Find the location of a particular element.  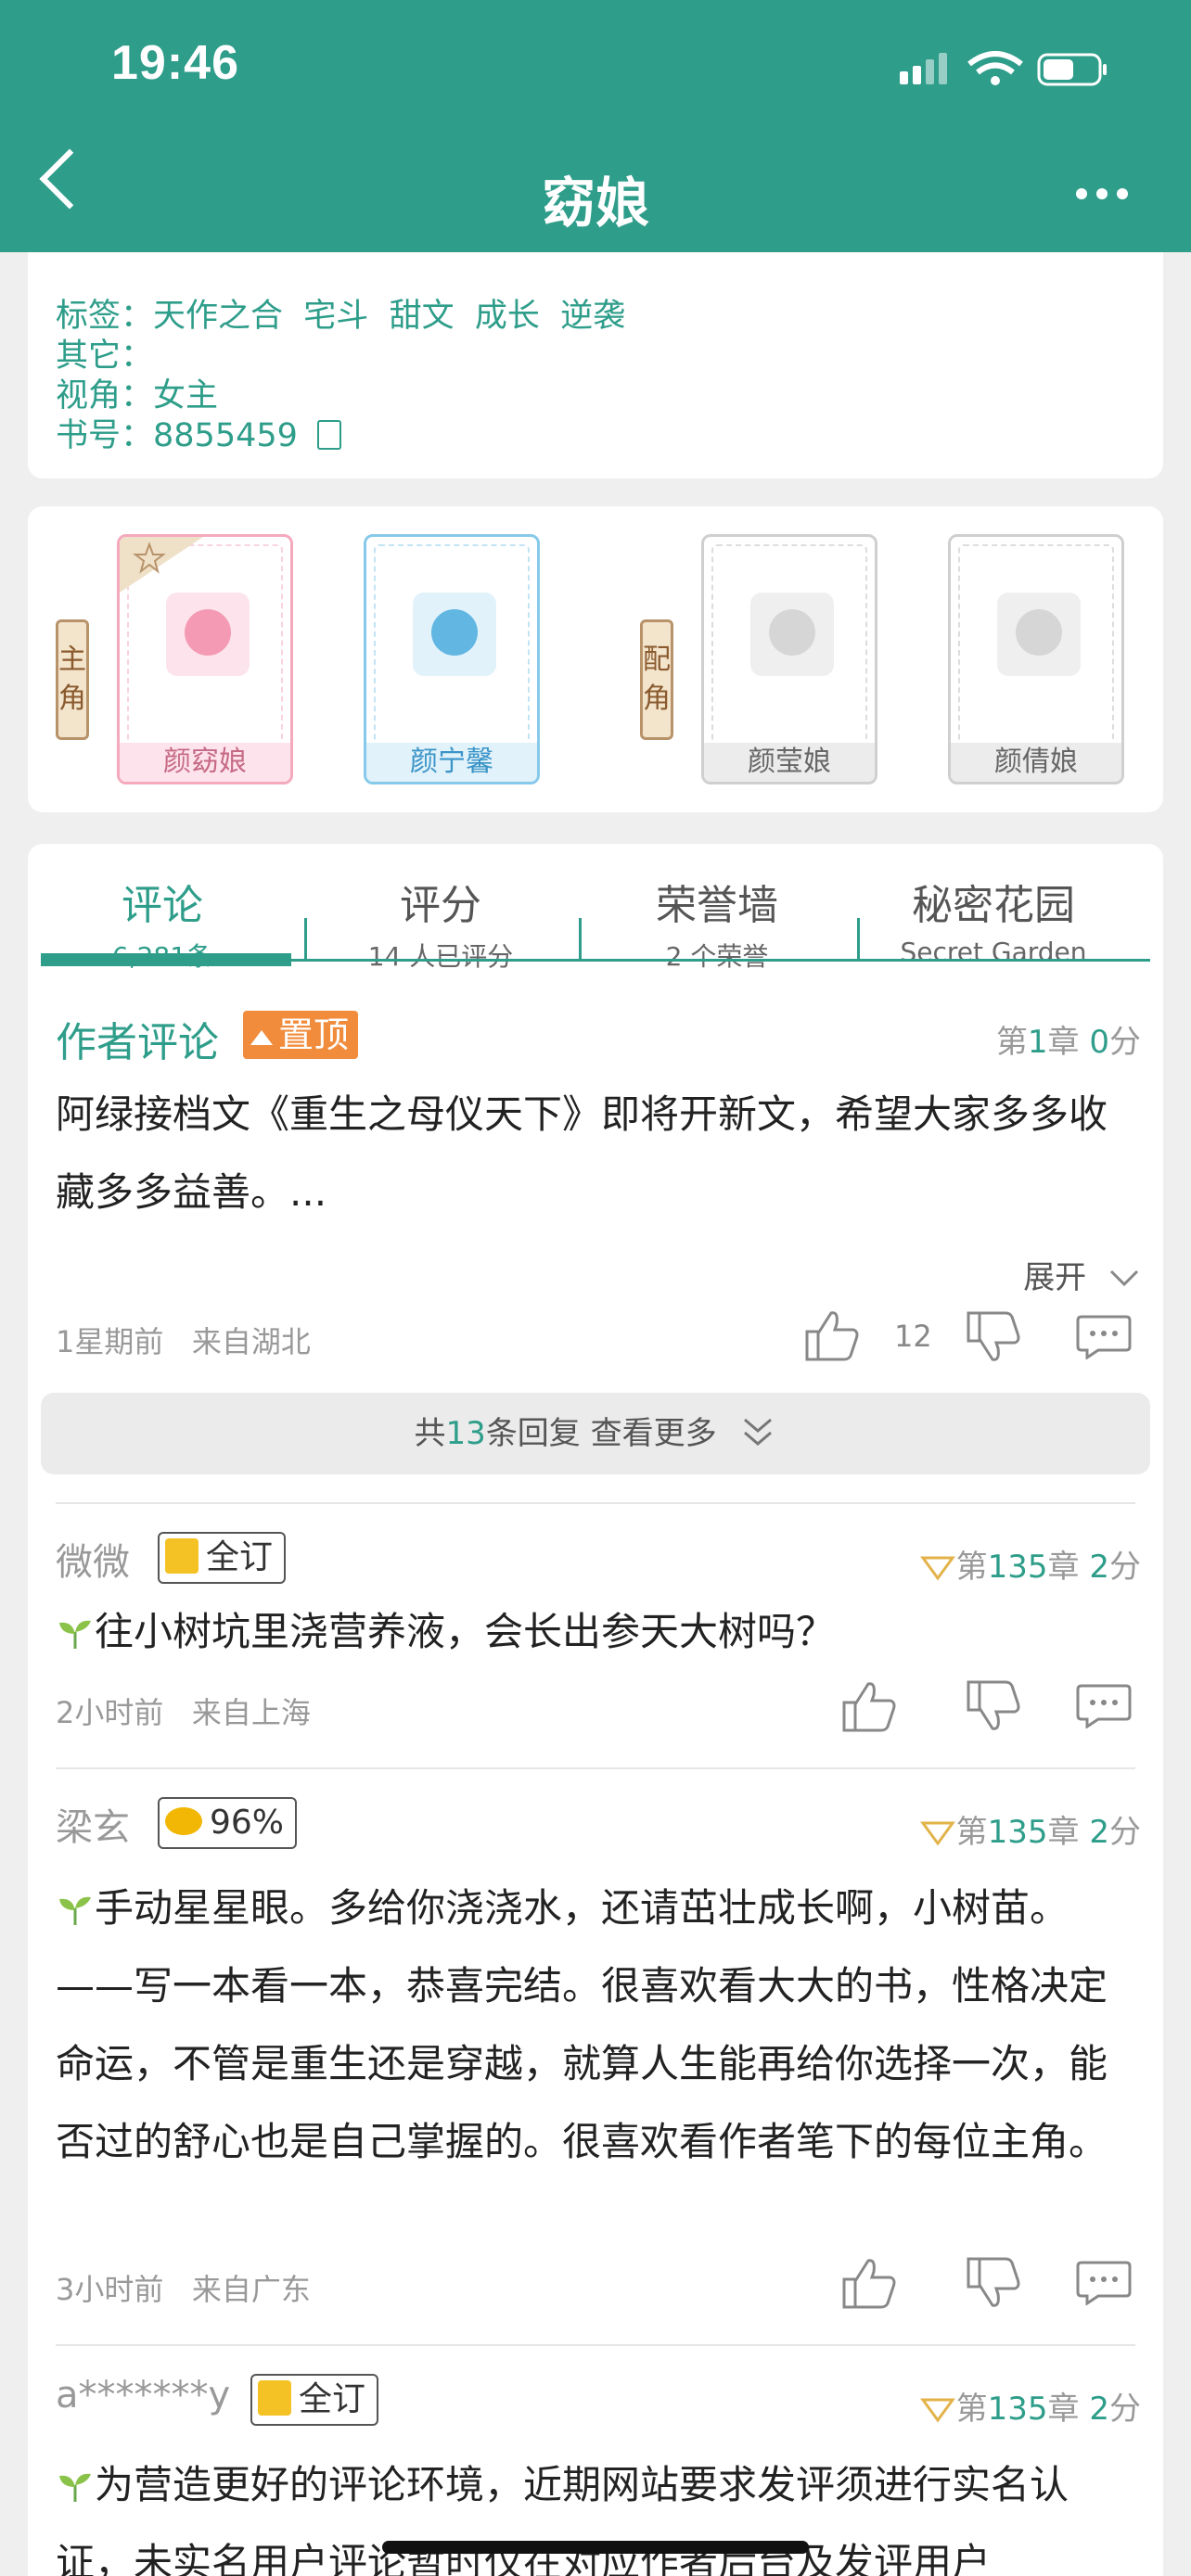

characters-card: 主角 颜窈娘 颜宁馨 配角 颜莹娘 颜倩娘 is located at coordinates (595, 659).